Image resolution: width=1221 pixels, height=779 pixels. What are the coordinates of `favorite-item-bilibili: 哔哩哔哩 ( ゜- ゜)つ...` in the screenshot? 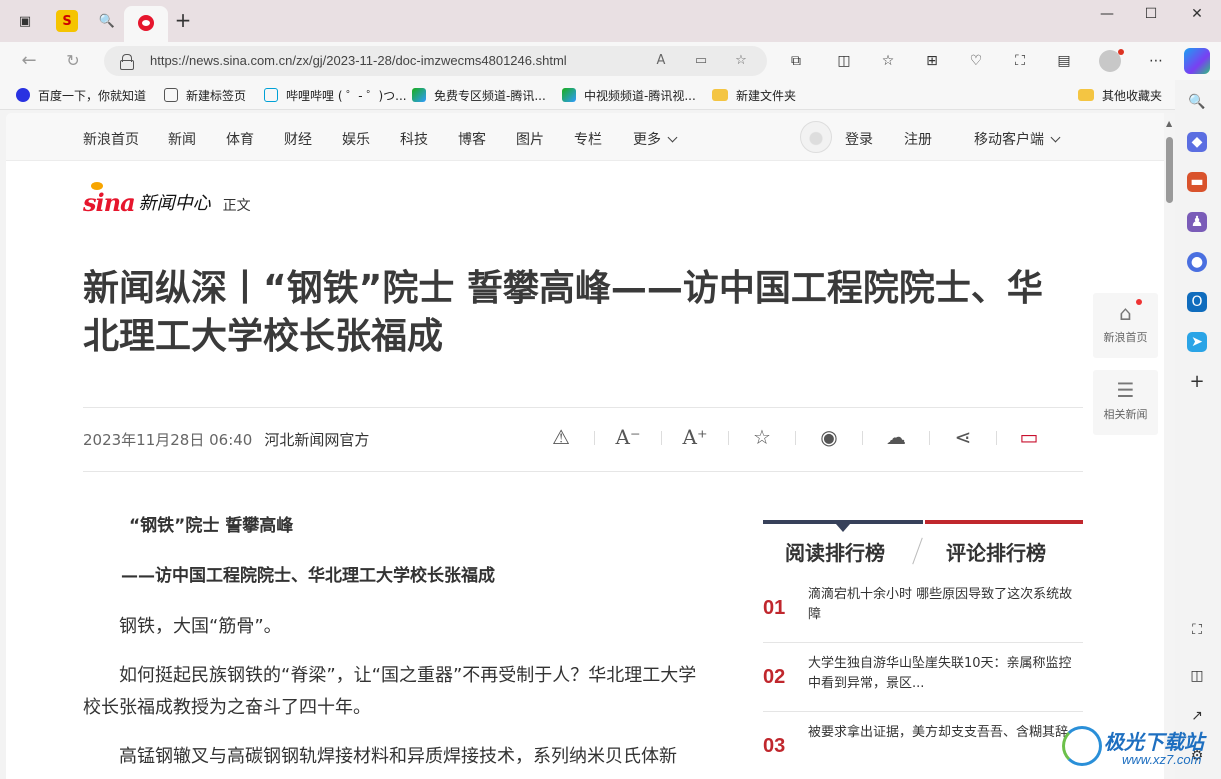 It's located at (335, 95).